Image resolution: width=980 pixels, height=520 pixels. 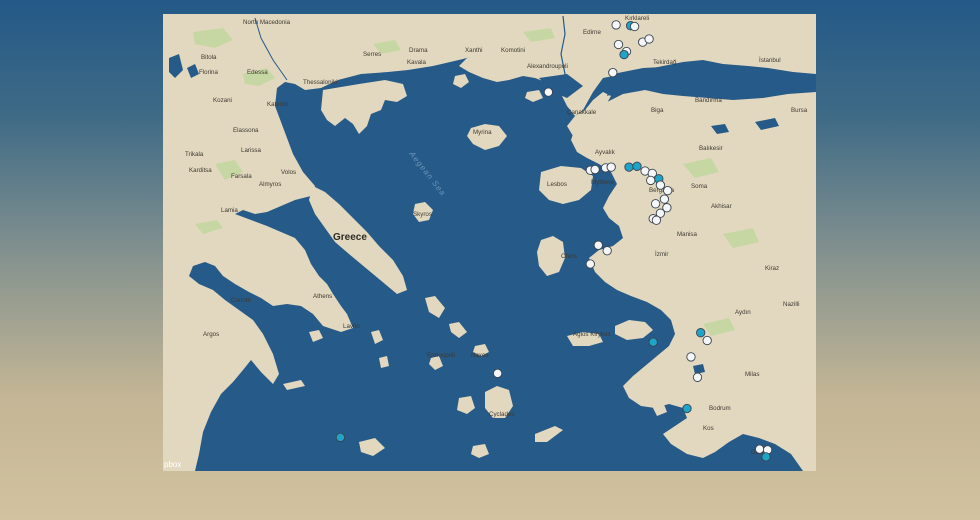 I want to click on label-florina: Florina, so click(x=208, y=72).